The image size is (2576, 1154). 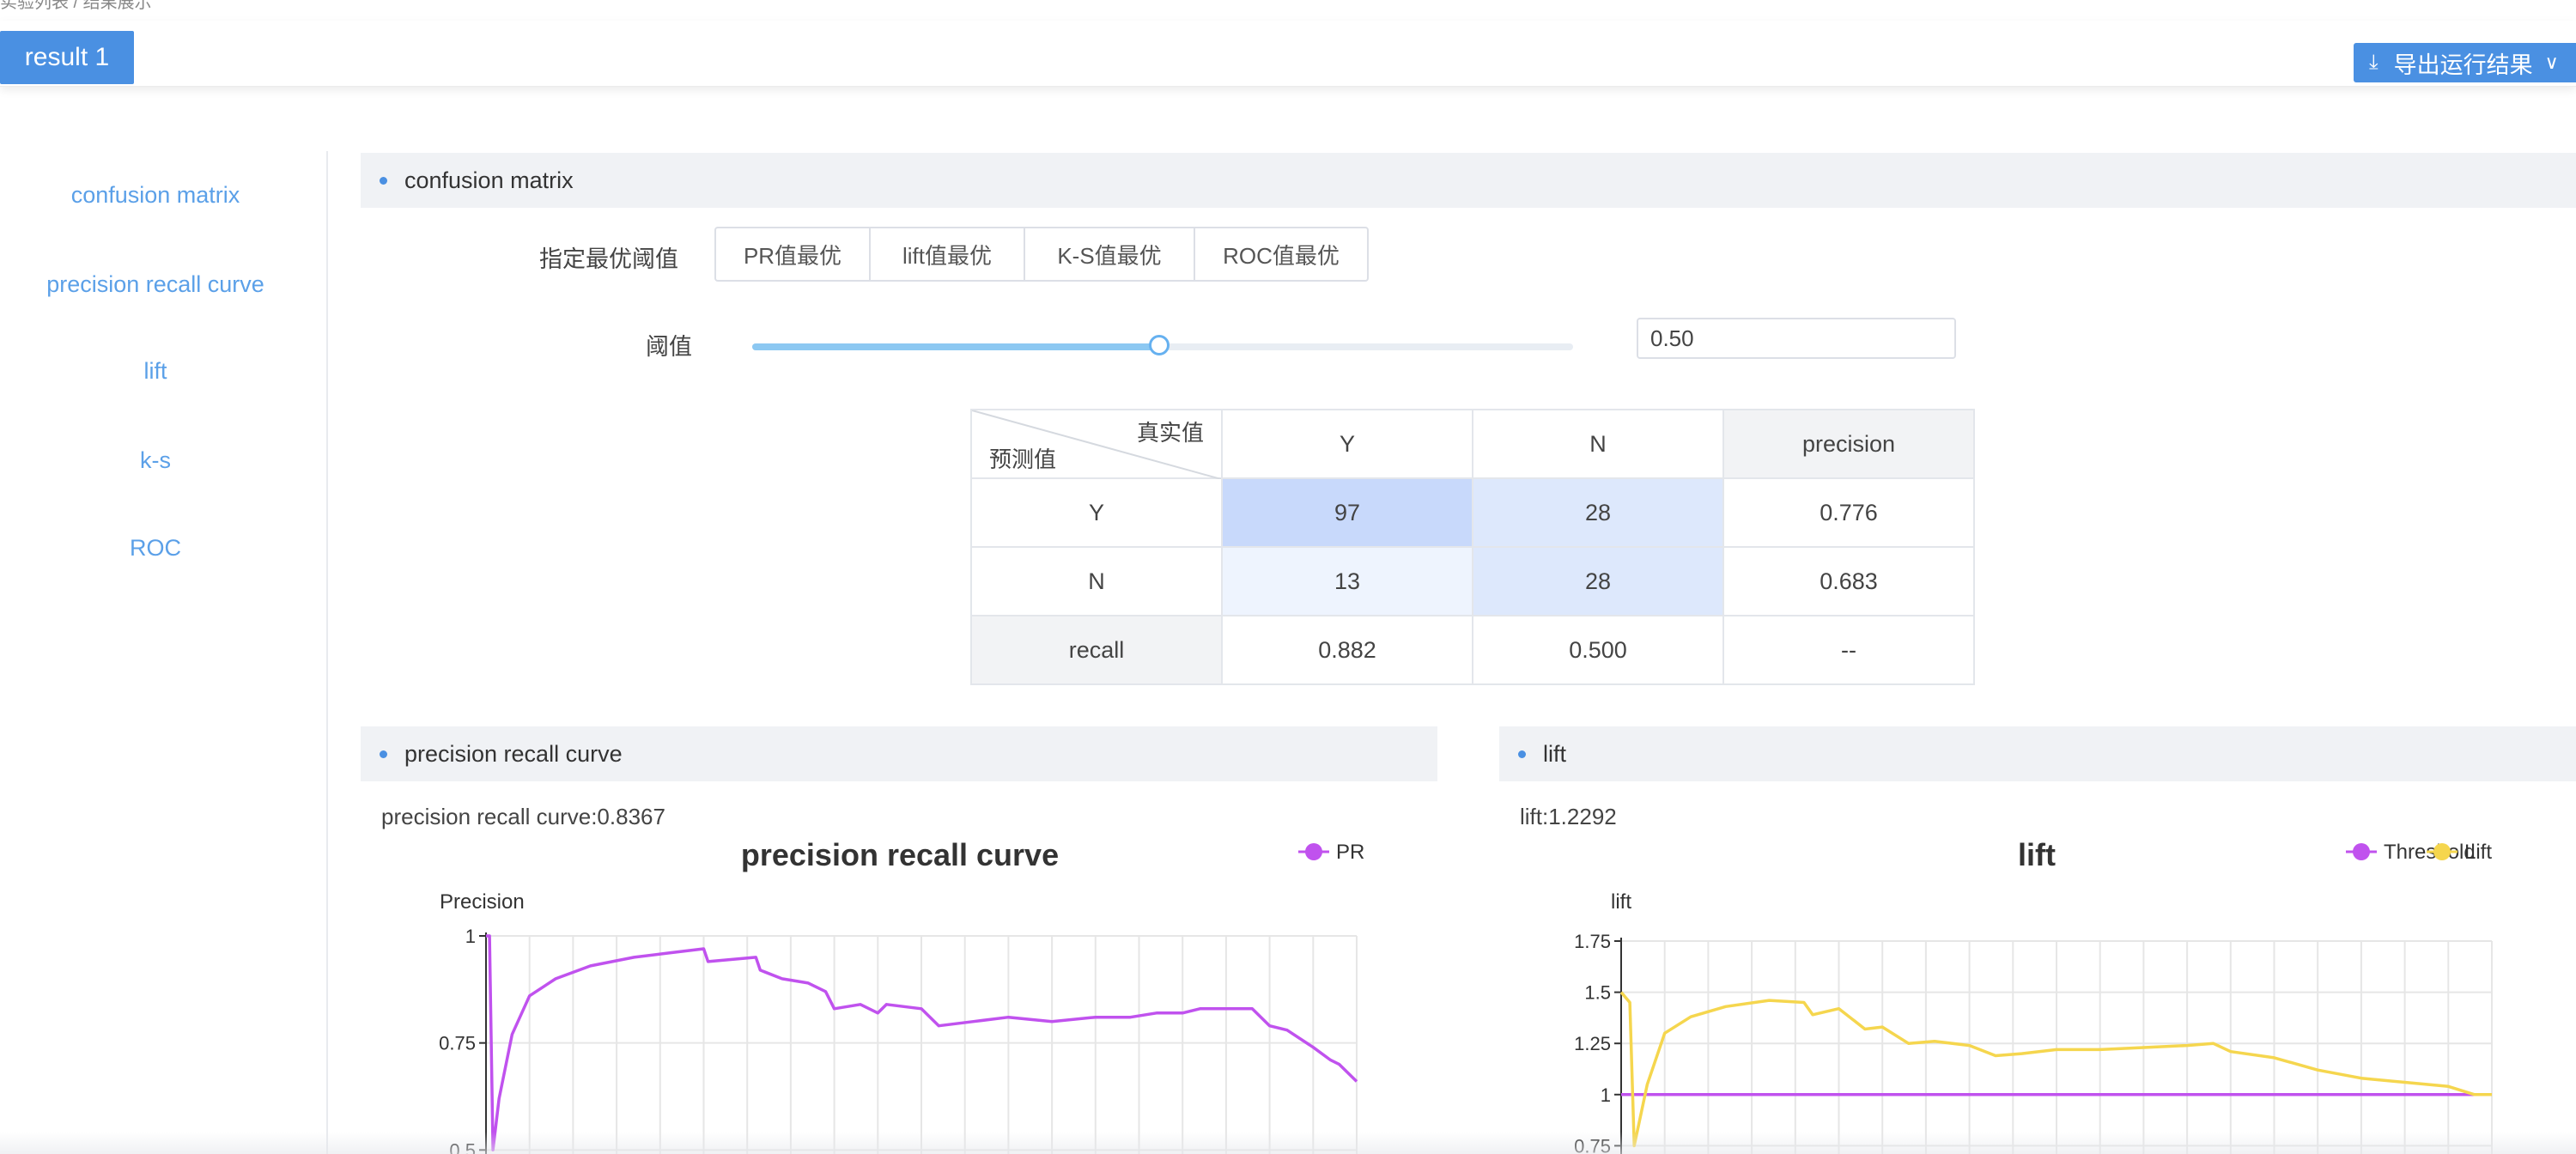 I want to click on result-tab: result 1, so click(x=67, y=57).